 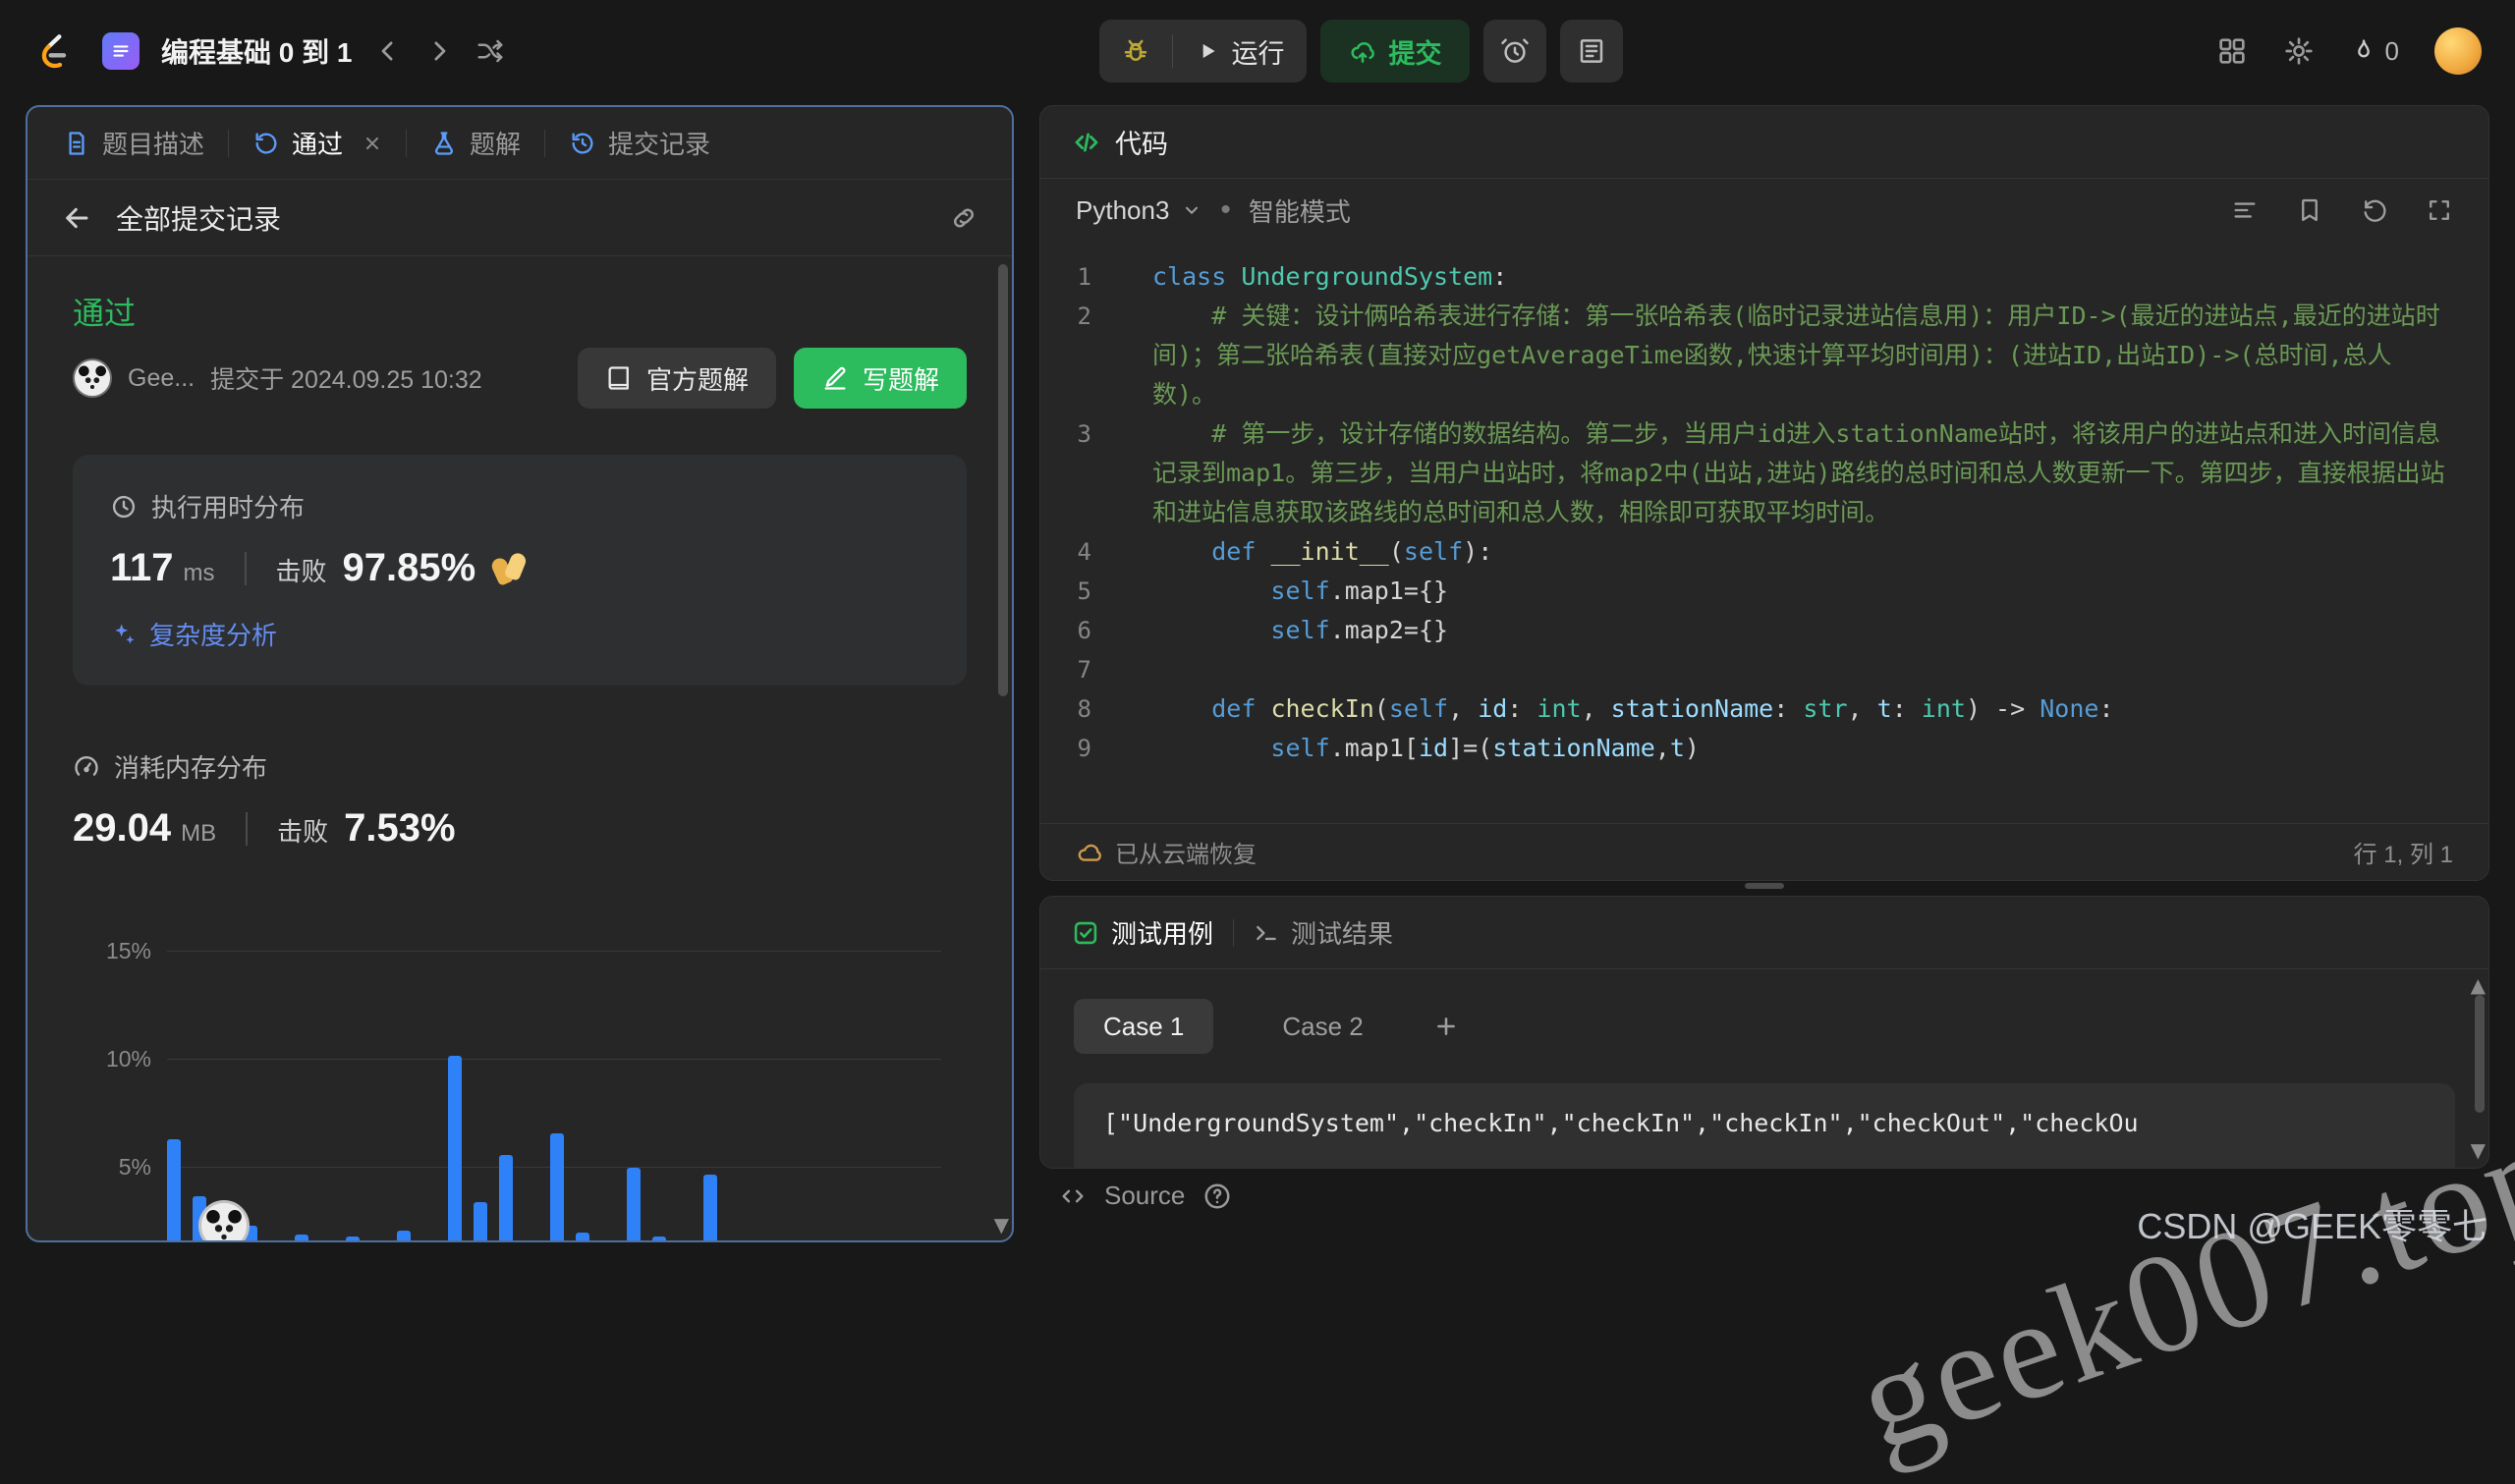 What do you see at coordinates (1084, 434) in the screenshot?
I see `line-number: 3` at bounding box center [1084, 434].